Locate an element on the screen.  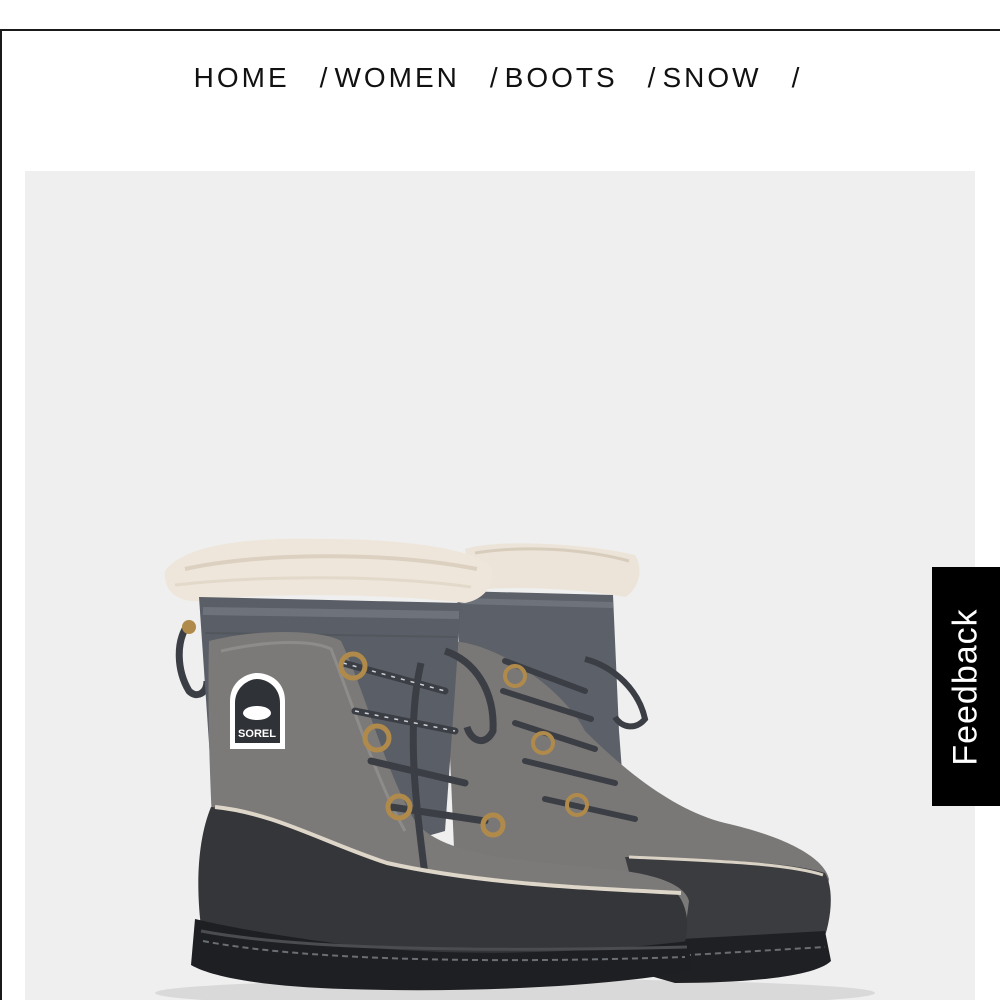
svg-text: SOREL is located at coordinates (257, 734).